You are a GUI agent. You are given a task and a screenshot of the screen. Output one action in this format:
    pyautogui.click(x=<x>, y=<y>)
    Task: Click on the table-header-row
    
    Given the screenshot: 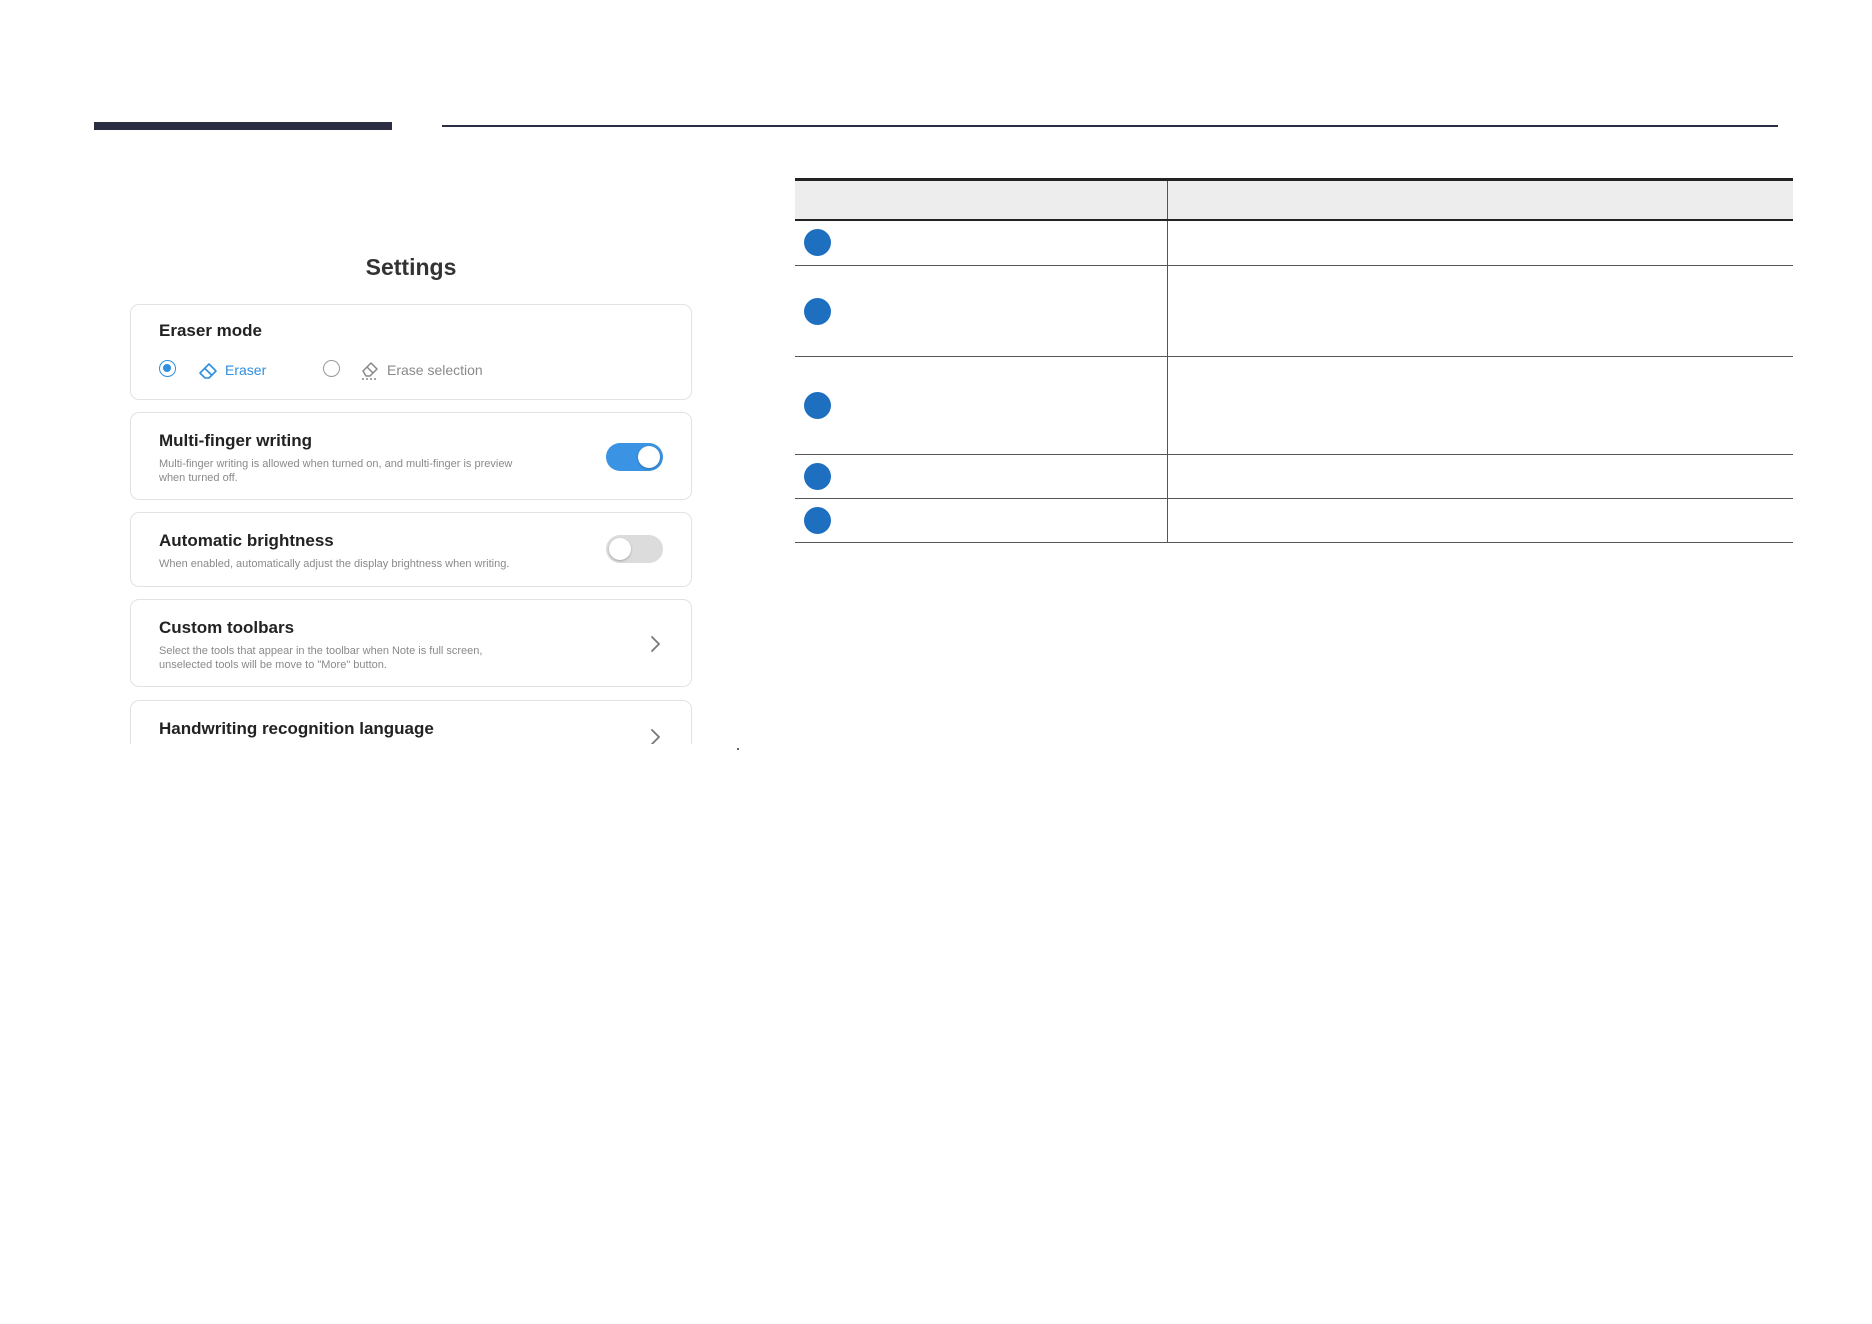 What is the action you would take?
    pyautogui.click(x=1294, y=199)
    